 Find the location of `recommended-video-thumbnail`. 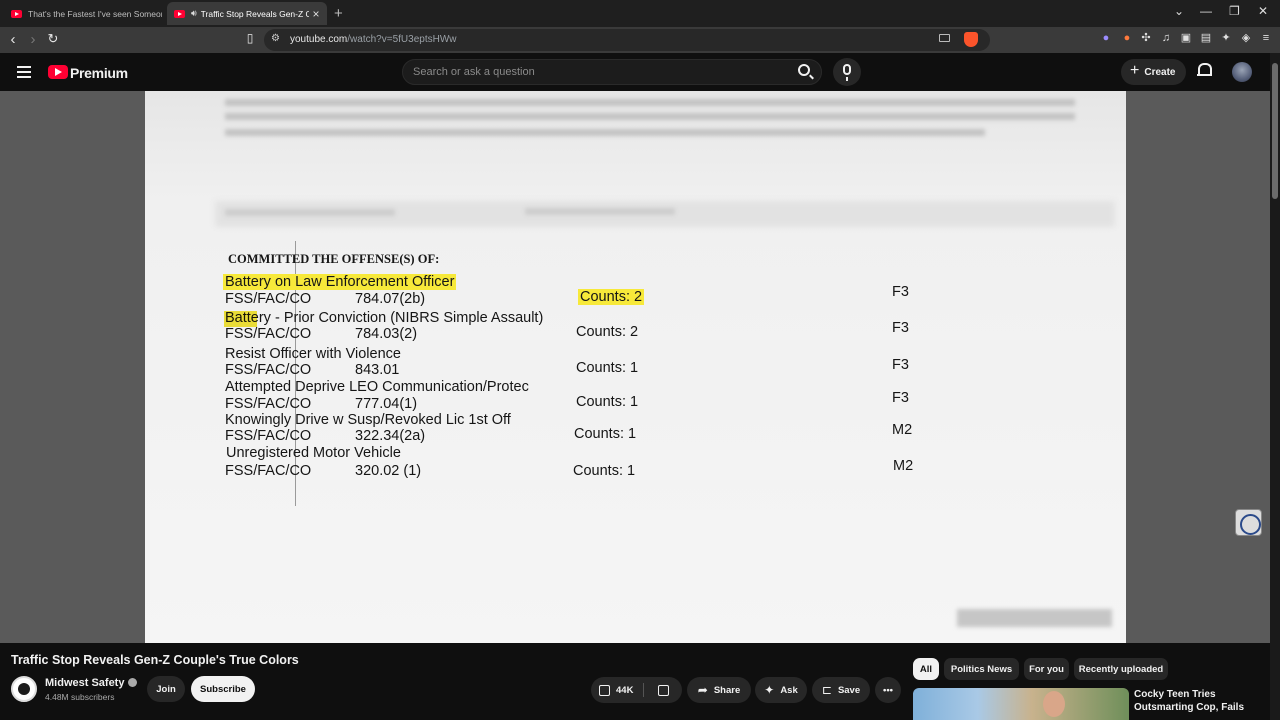

recommended-video-thumbnail is located at coordinates (1021, 704).